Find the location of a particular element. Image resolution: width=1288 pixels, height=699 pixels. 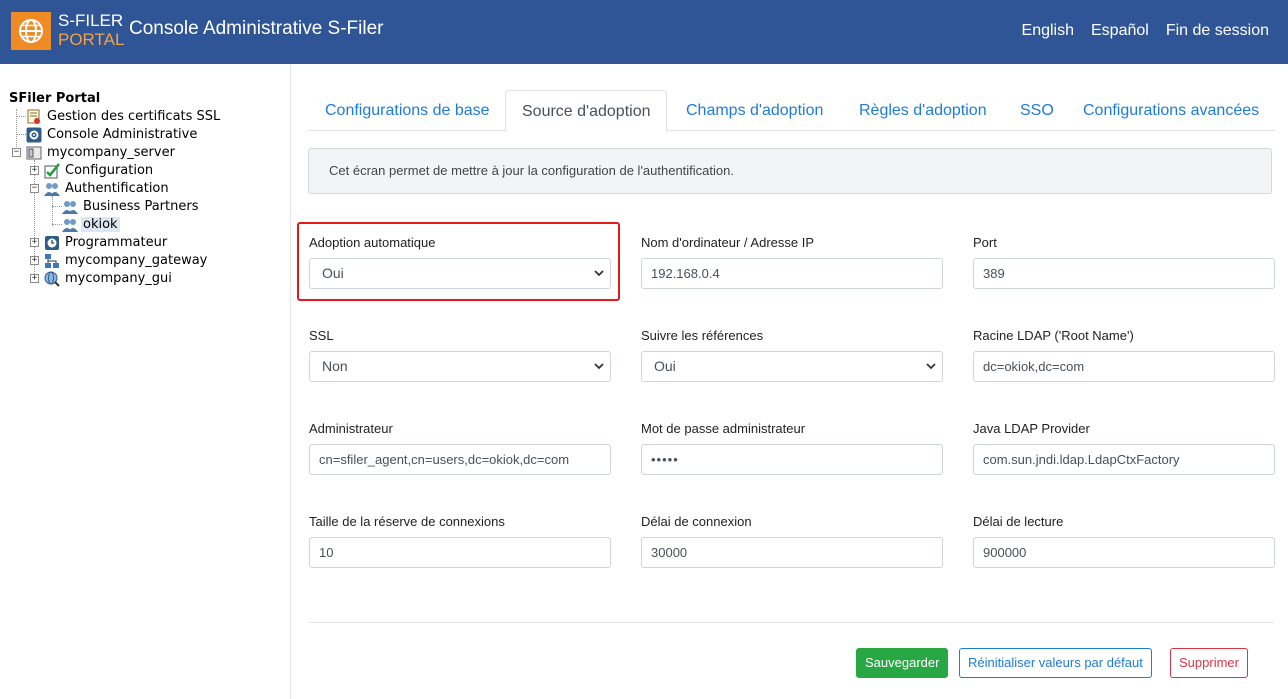

globe-search-icon is located at coordinates (52, 279).